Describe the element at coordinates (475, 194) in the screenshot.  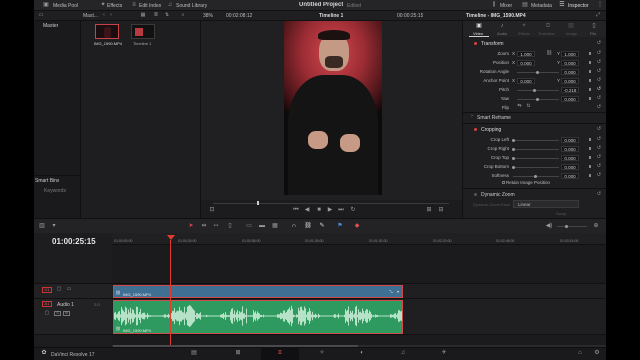
I see `dynamic-zoom-dot` at that location.